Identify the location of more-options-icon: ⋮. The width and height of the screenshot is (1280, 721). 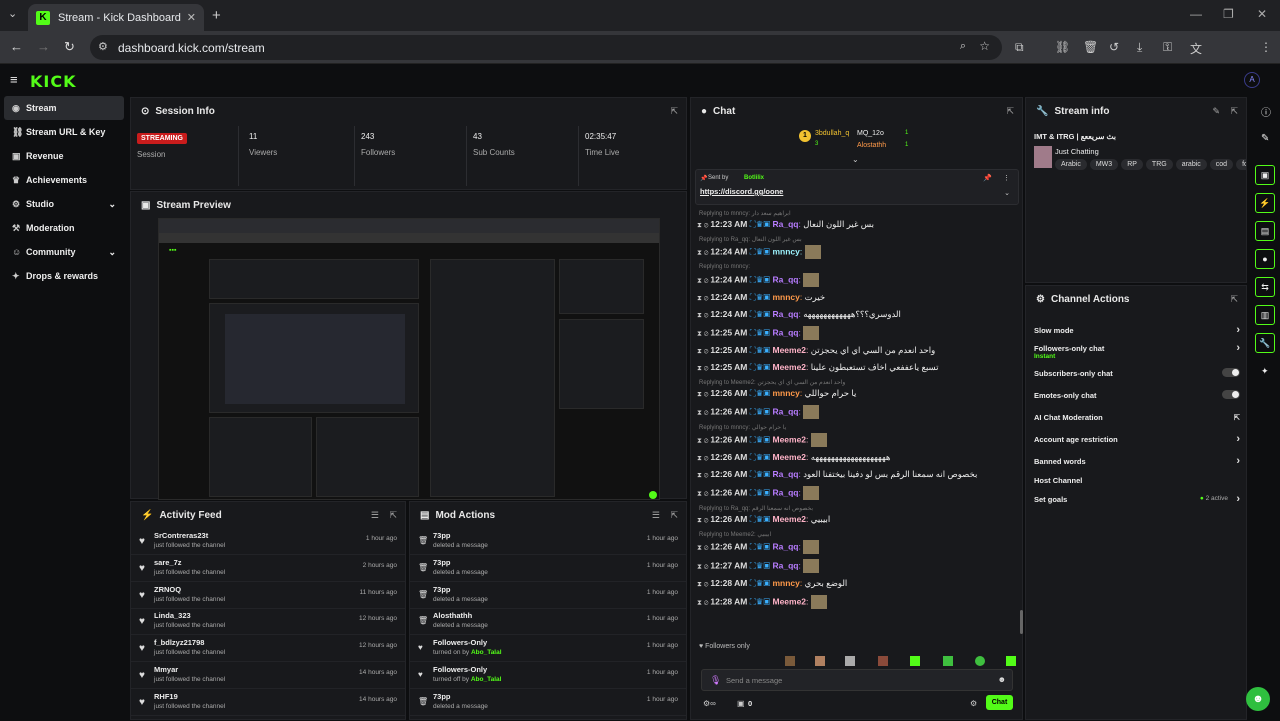
(1006, 178).